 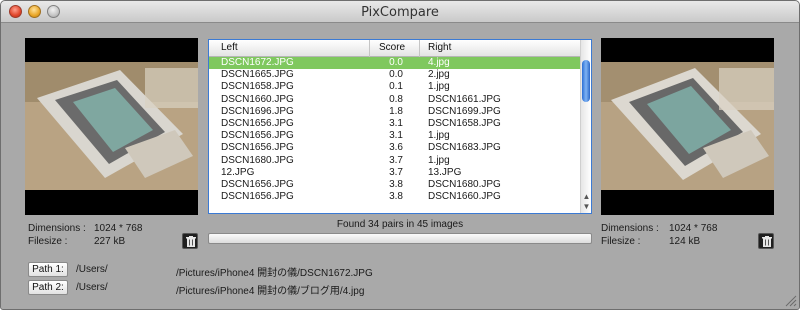 I want to click on cell-right: DSCN1658.JPG, so click(x=464, y=123).